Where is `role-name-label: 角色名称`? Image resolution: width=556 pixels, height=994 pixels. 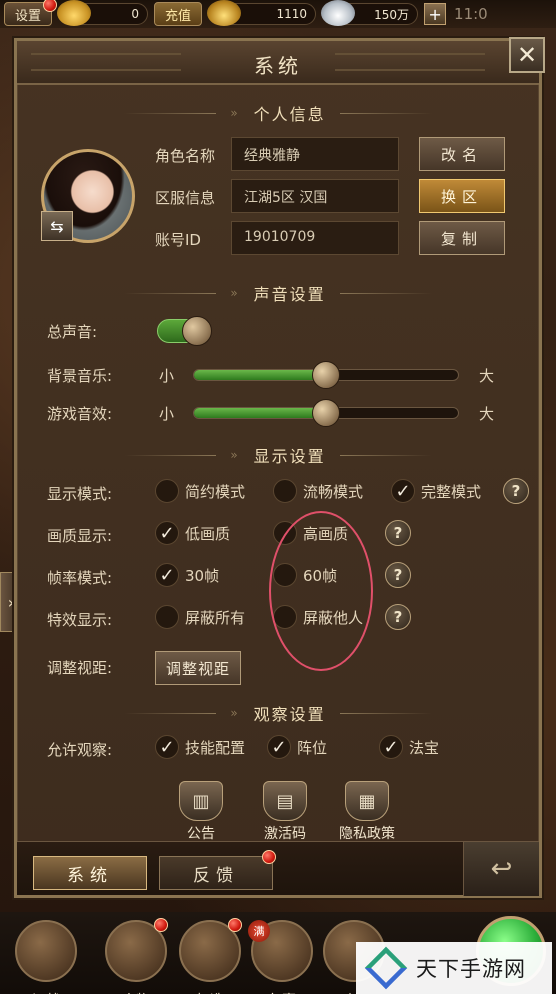
role-name-label: 角色名称 is located at coordinates (185, 156).